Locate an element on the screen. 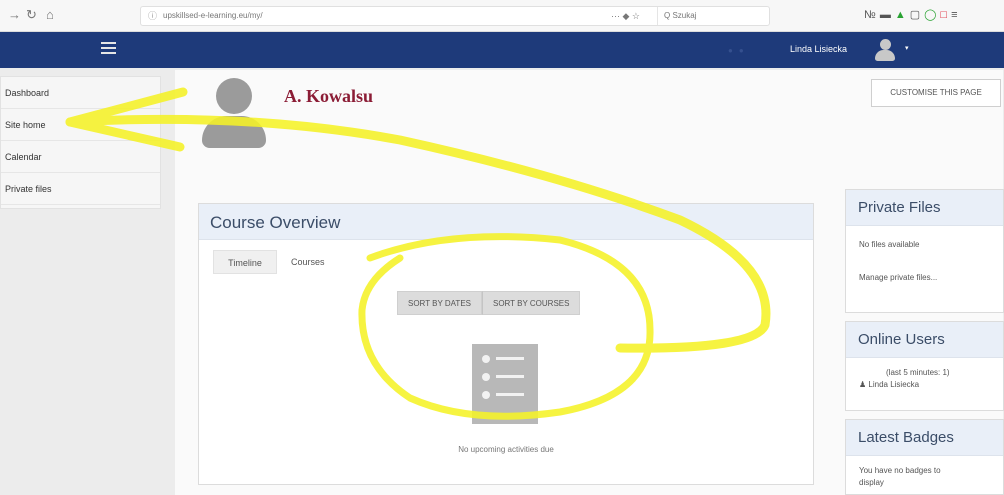  sort-button-group: SORT BY DATES SORT BY COURSES is located at coordinates (489, 303).